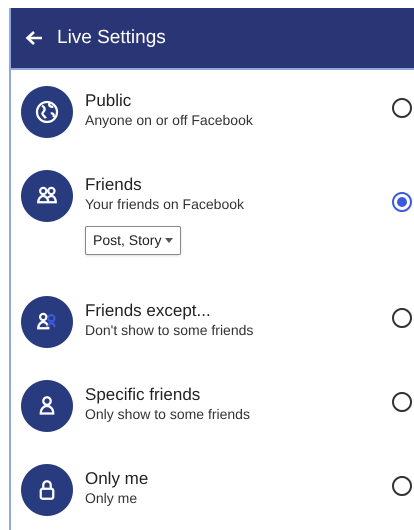  I want to click on option-subtitle: Don't show to some friends, so click(169, 330).